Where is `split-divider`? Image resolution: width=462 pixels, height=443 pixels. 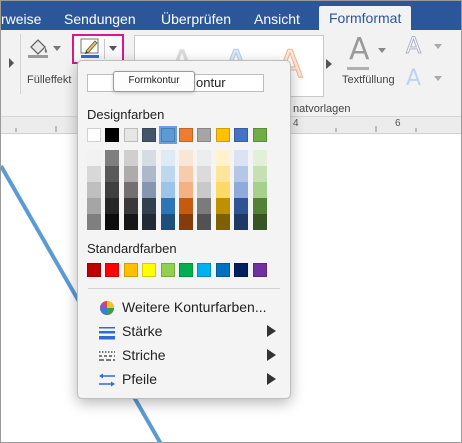 split-divider is located at coordinates (104, 49).